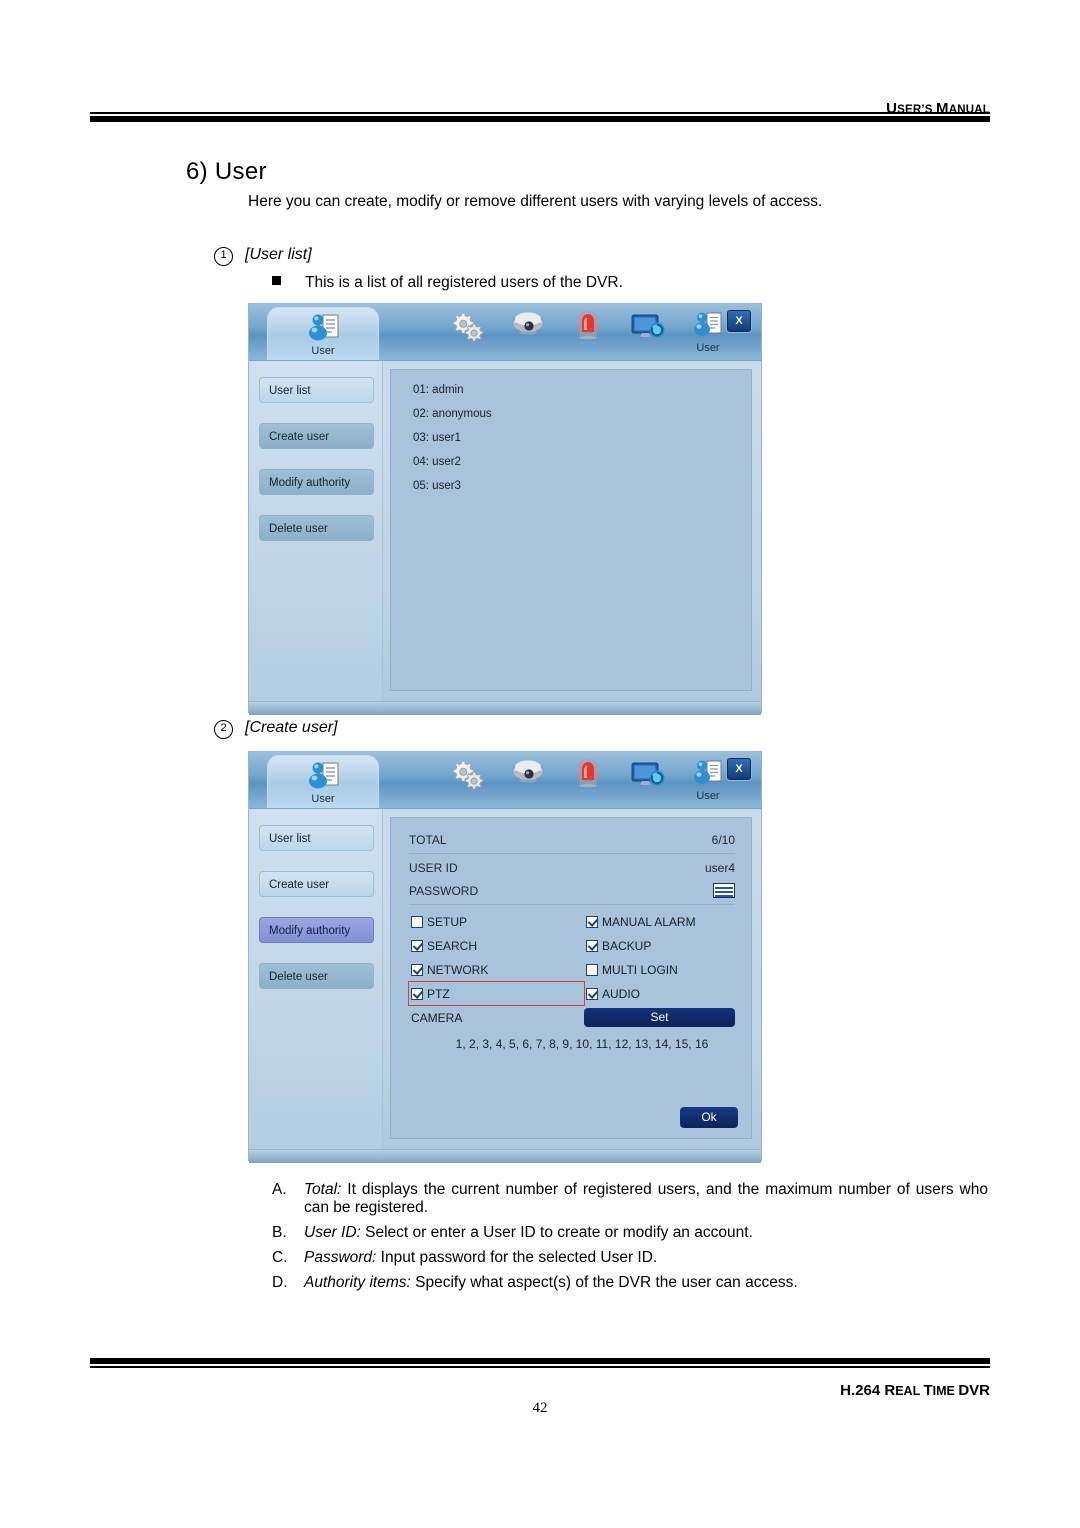  Describe the element at coordinates (496, 945) in the screenshot. I see `checkbox-search: SEARCH` at that location.